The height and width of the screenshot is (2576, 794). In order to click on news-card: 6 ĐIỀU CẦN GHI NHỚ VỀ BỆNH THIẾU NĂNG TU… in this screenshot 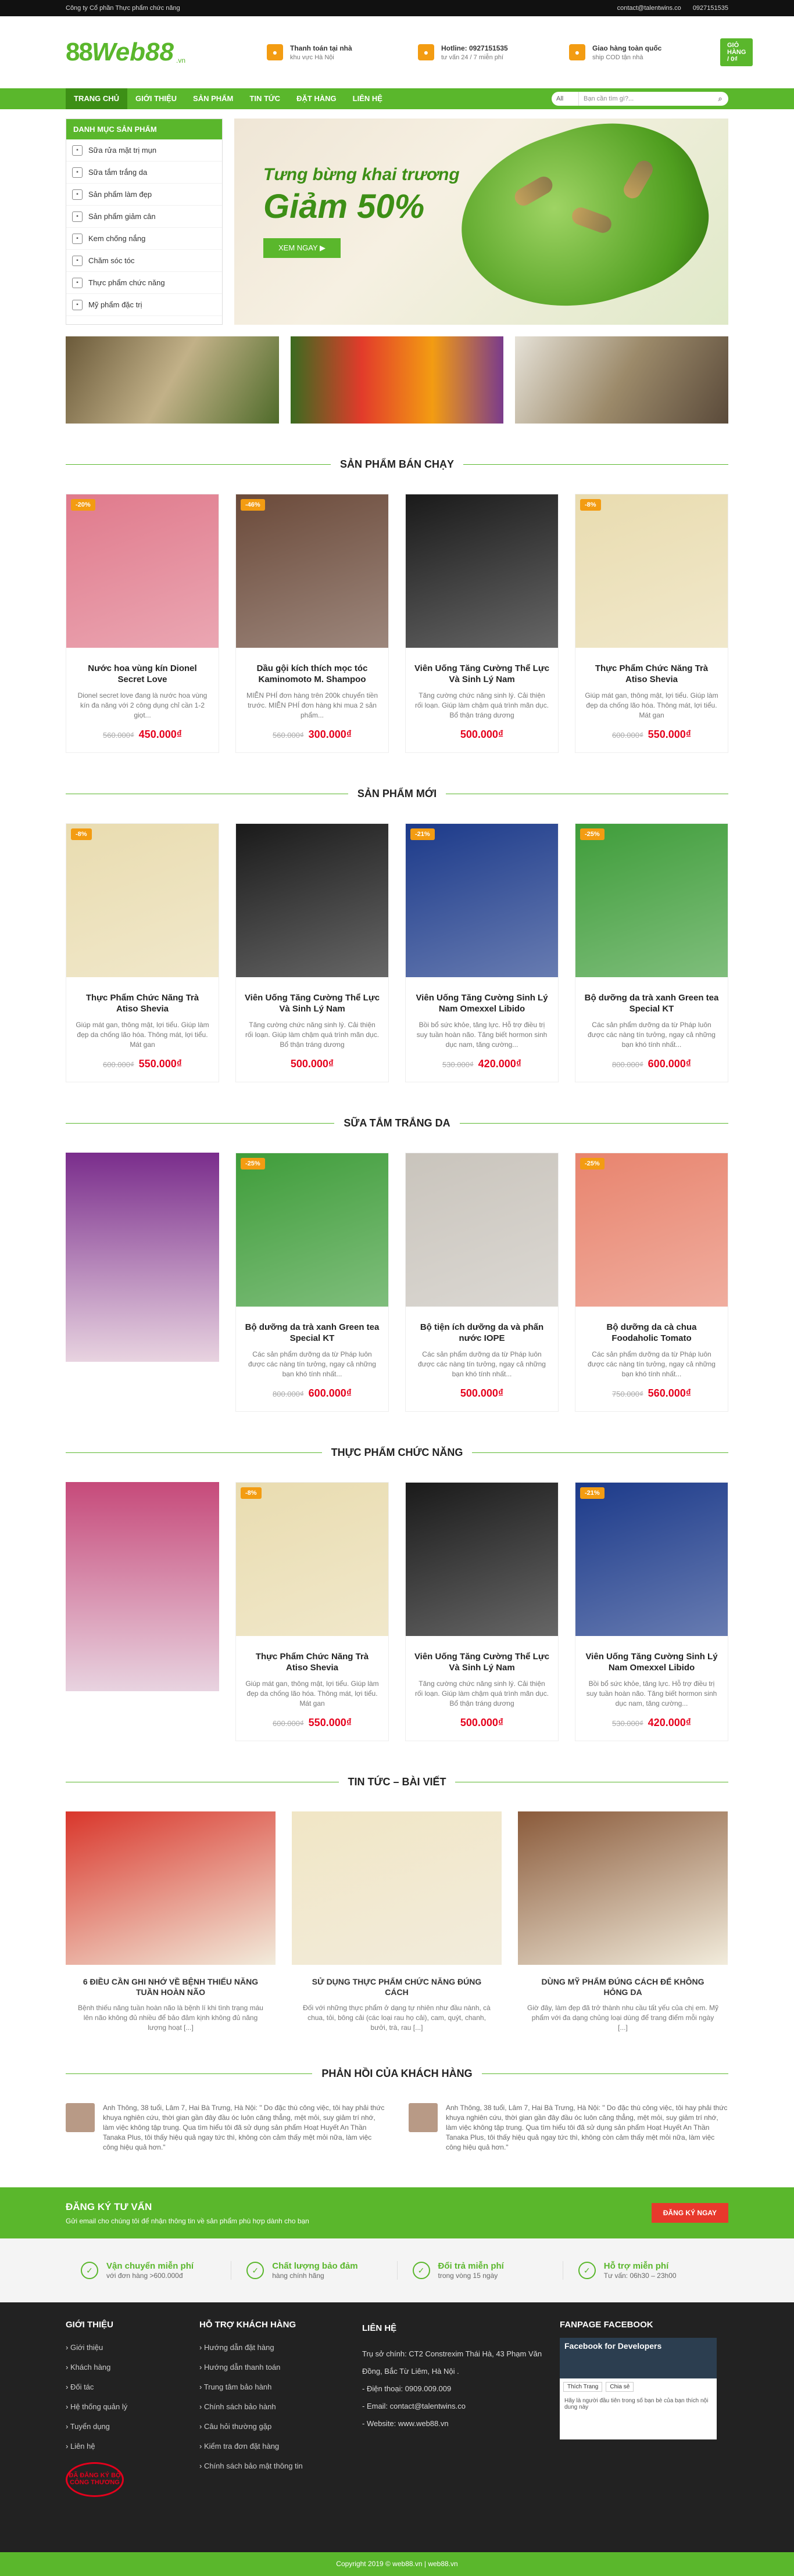, I will do `click(171, 1922)`.